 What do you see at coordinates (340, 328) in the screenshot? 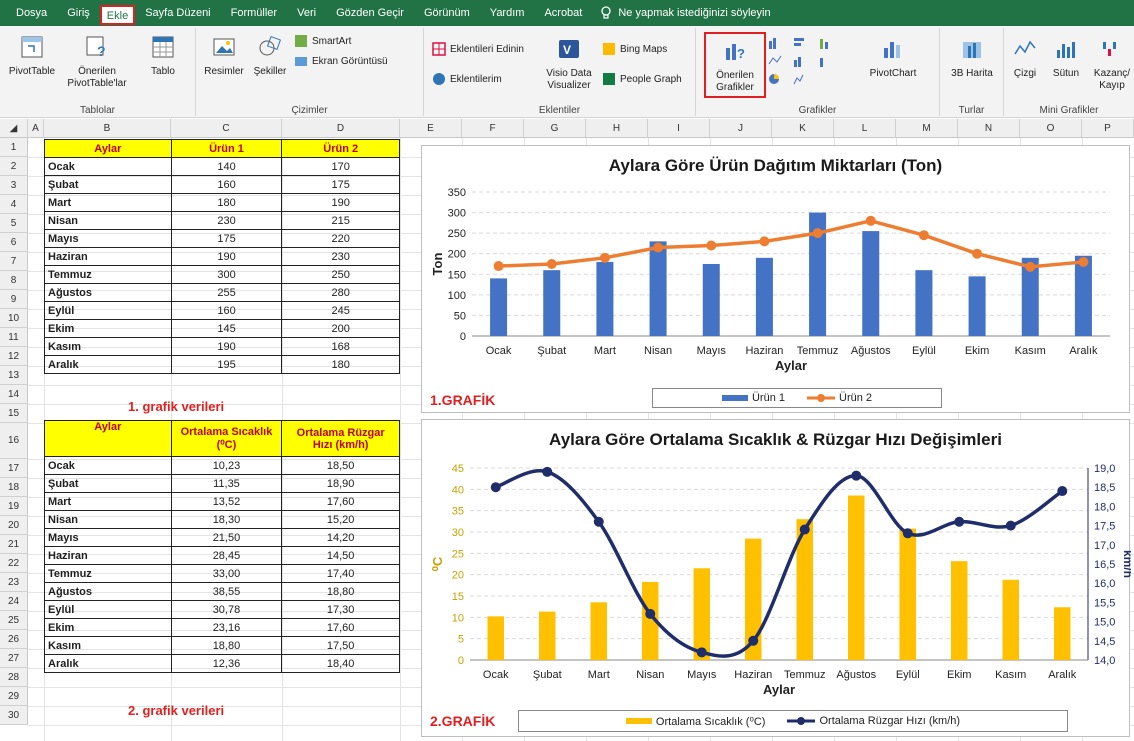
I see `value-cell: 200` at bounding box center [340, 328].